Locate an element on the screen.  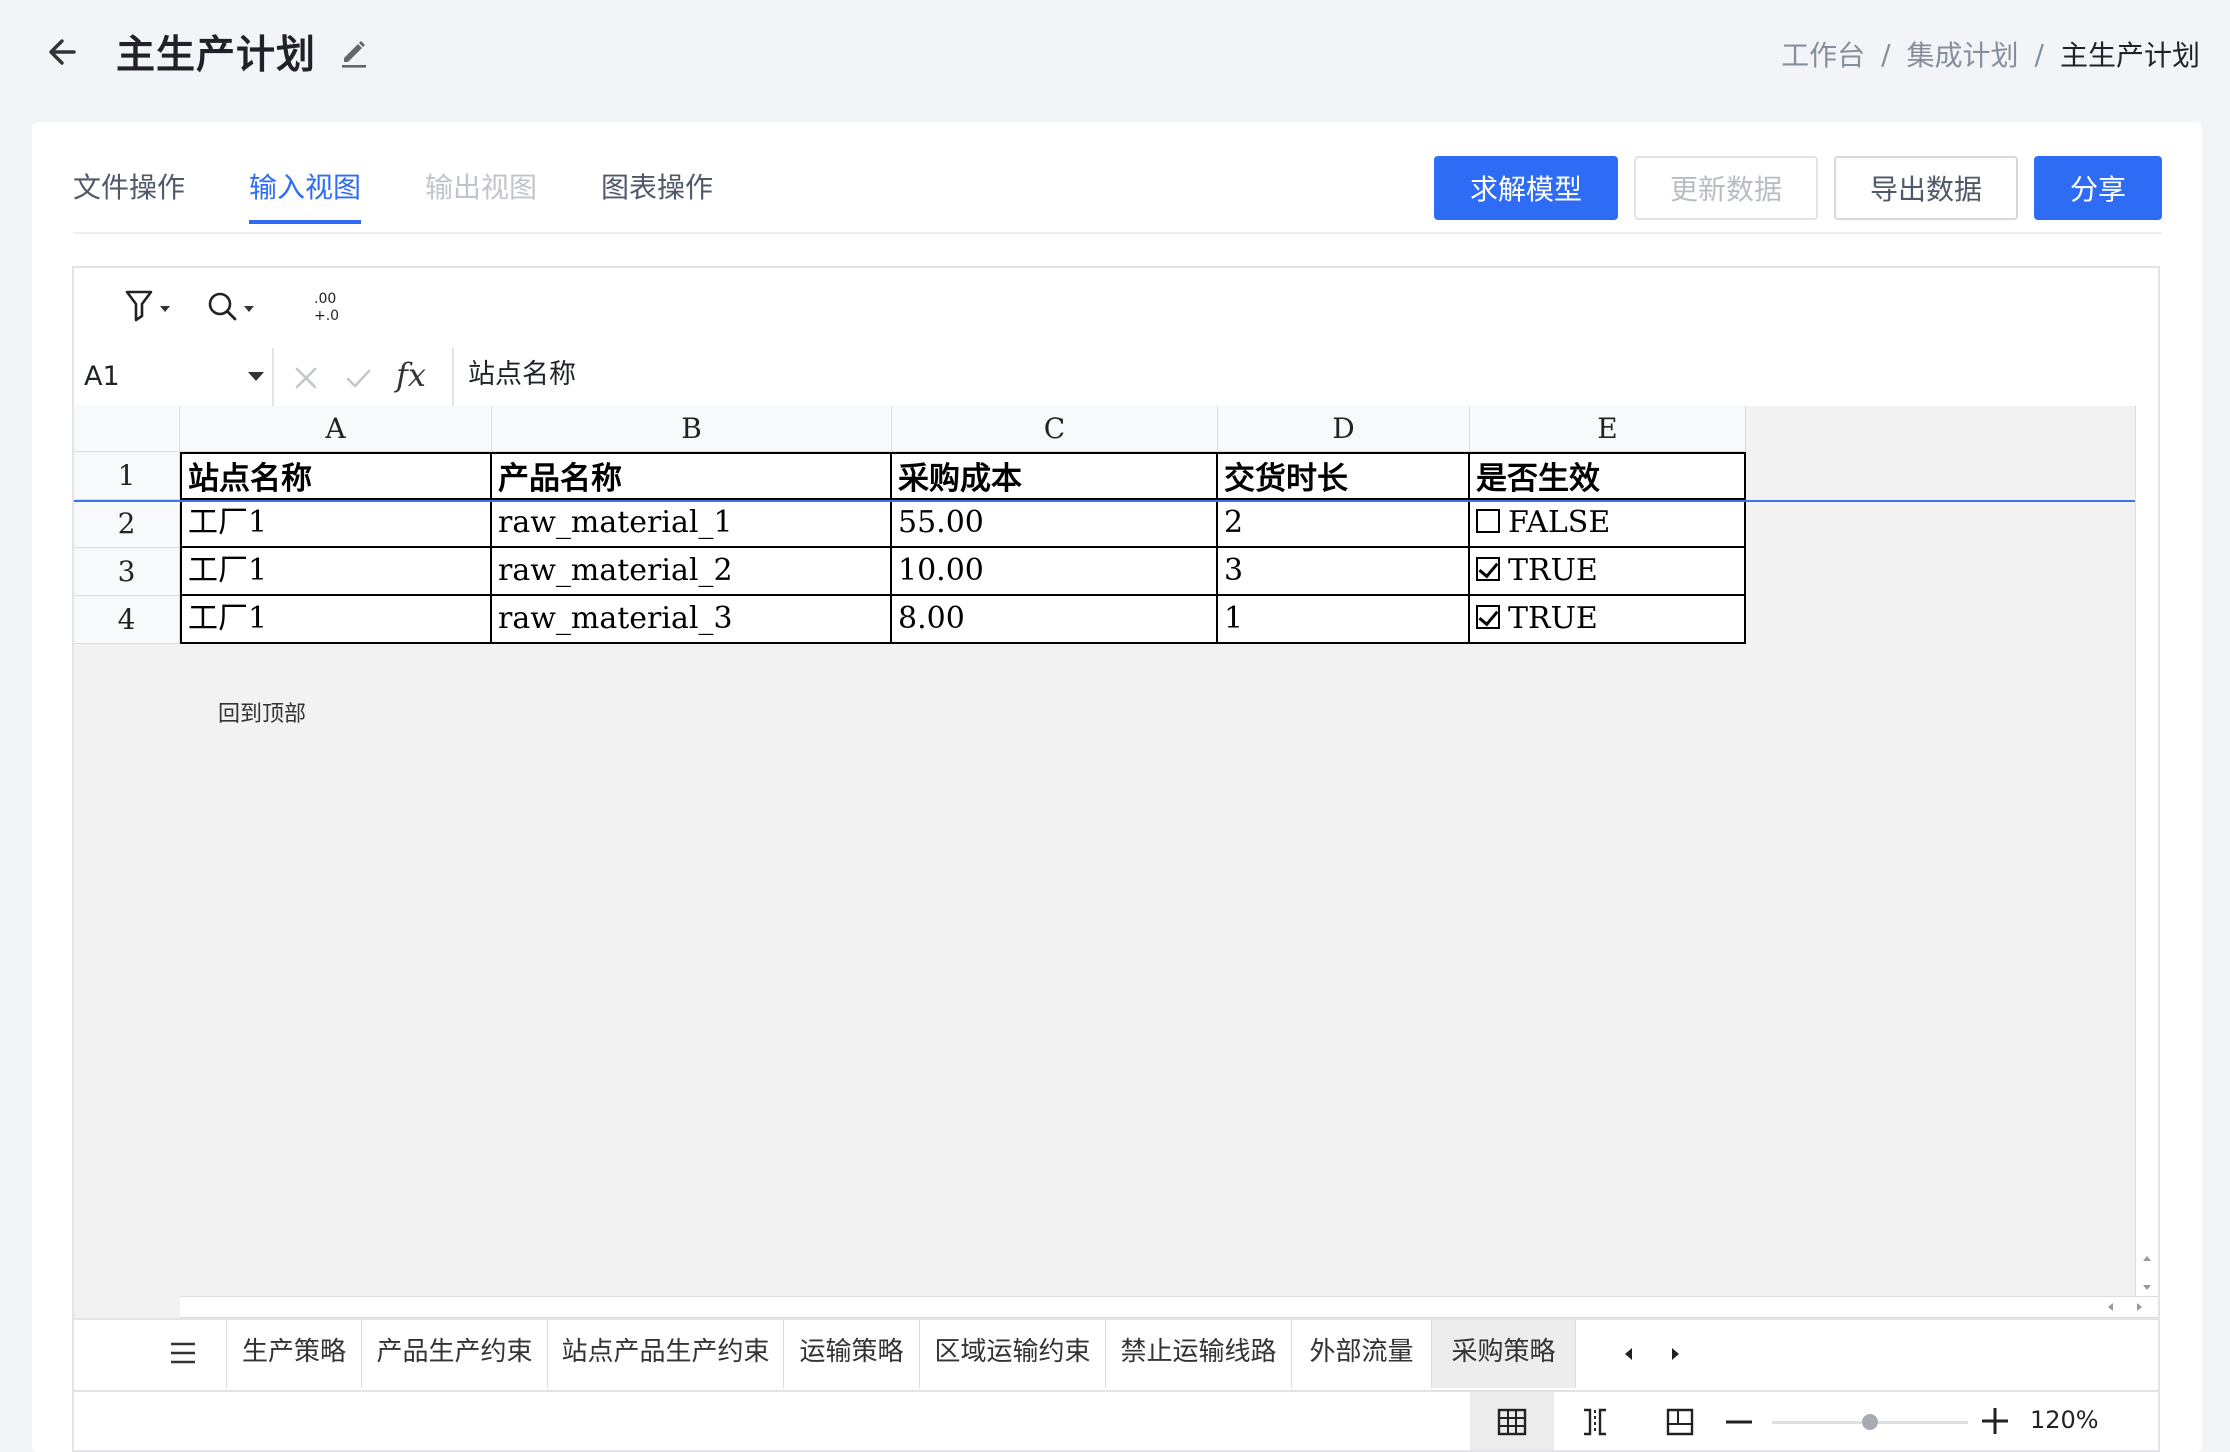
tab-file-operations: 文件操作 is located at coordinates (129, 193).